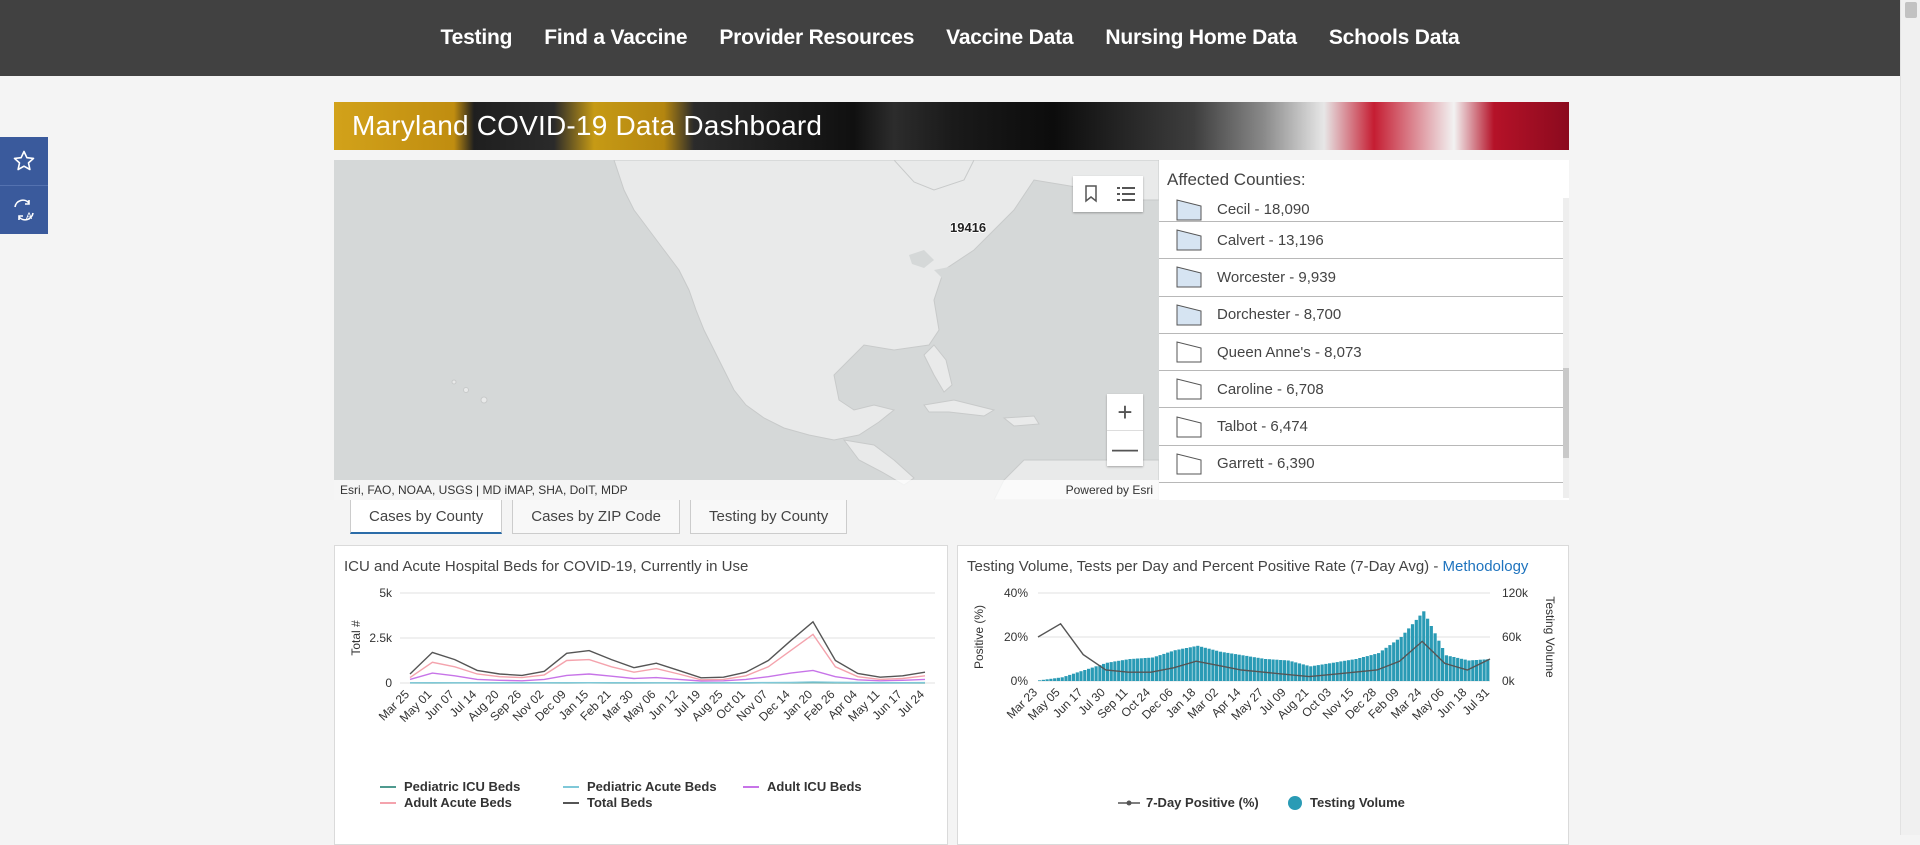 The height and width of the screenshot is (845, 1920). I want to click on legend-label: Adult Acute Beds, so click(458, 802).